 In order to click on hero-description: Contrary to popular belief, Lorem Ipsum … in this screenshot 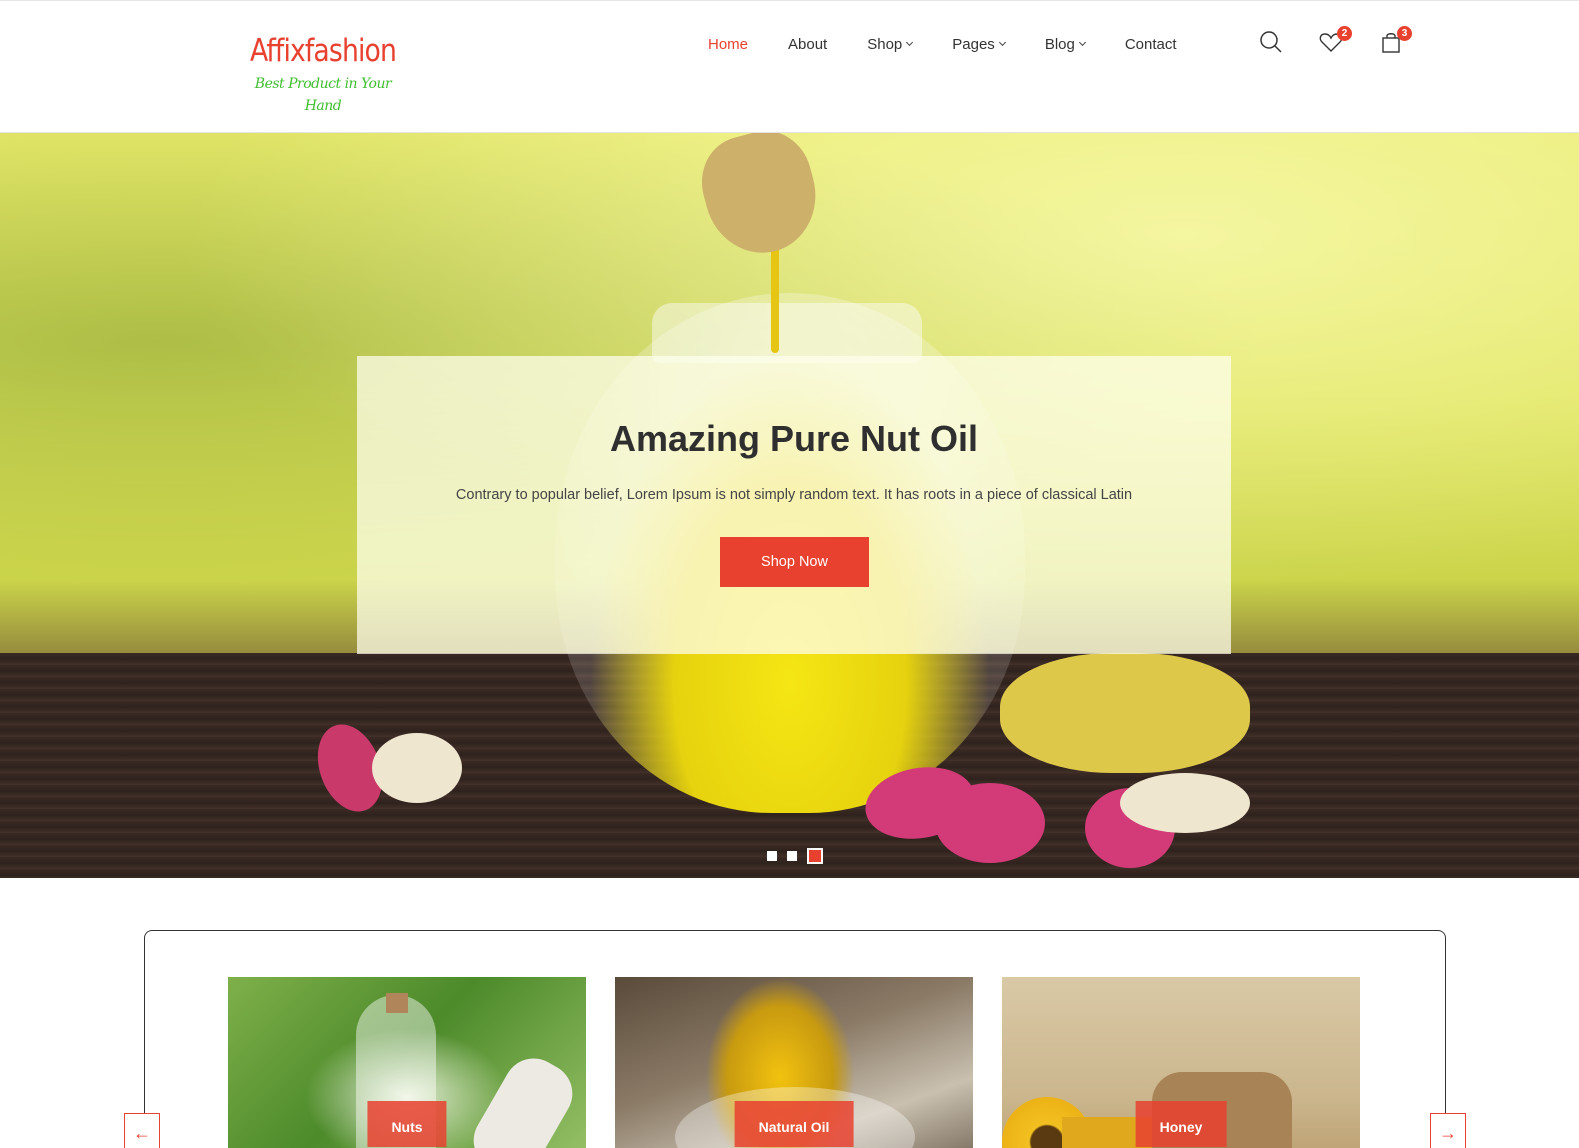, I will do `click(794, 495)`.